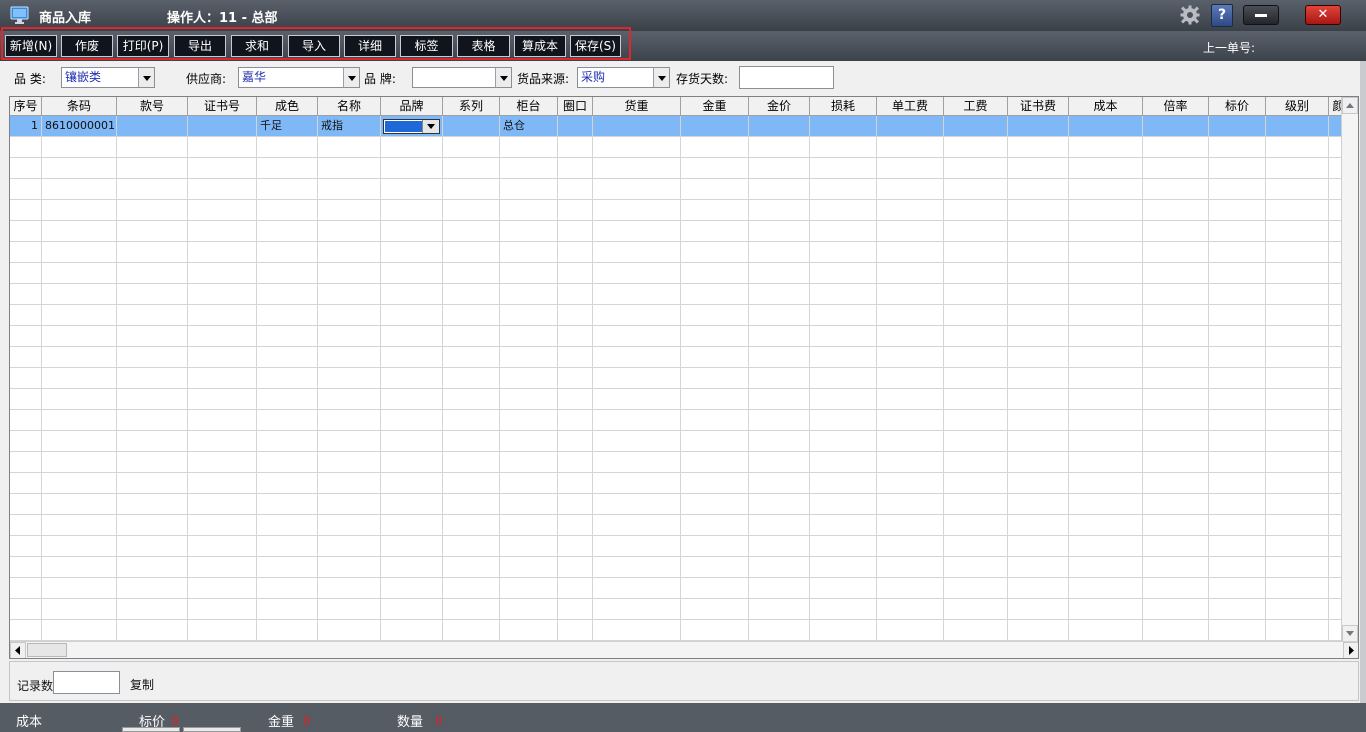  I want to click on column-header: 成本, so click(1106, 106).